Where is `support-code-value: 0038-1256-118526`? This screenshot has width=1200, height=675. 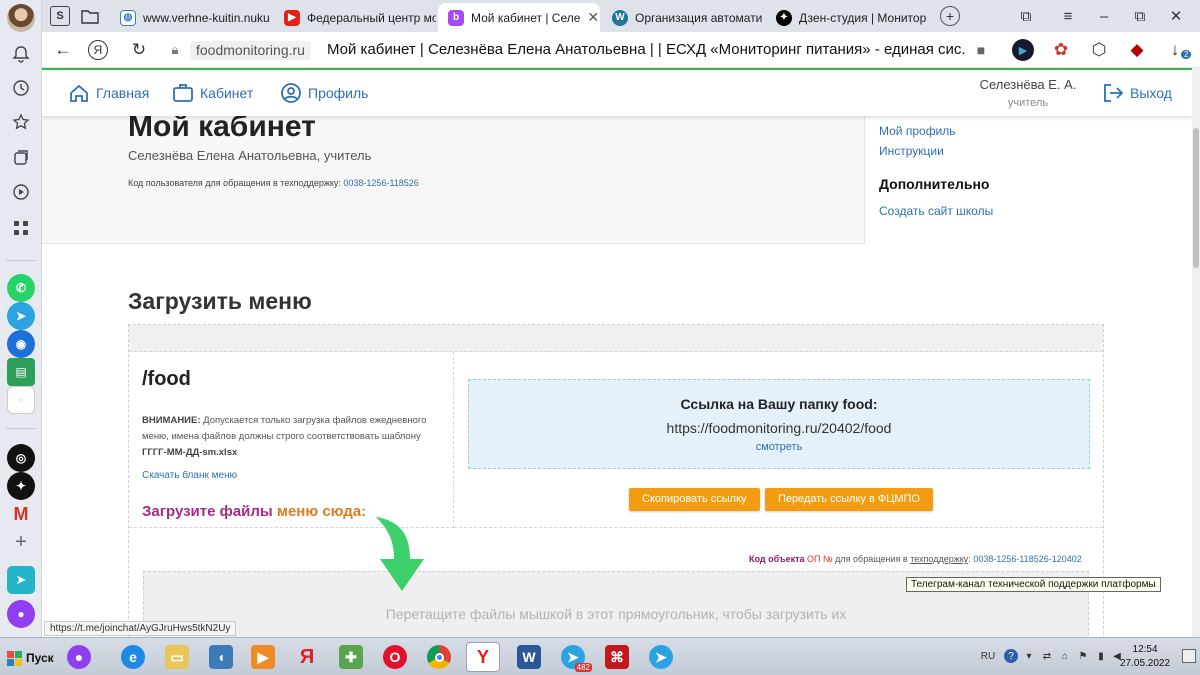 support-code-value: 0038-1256-118526 is located at coordinates (380, 183).